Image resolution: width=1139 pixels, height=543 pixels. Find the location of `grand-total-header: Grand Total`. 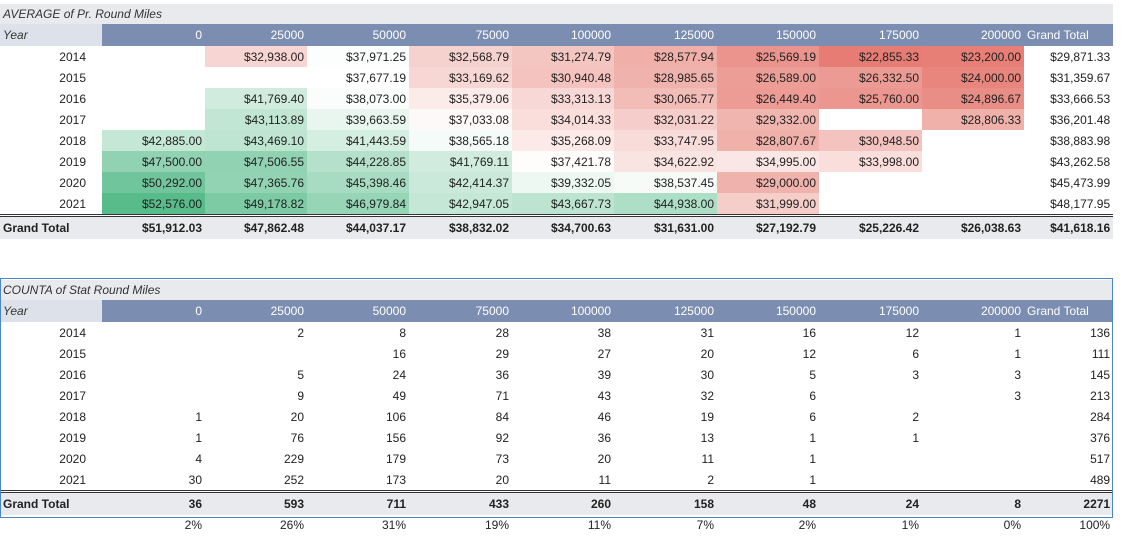

grand-total-header: Grand Total is located at coordinates (1069, 311).